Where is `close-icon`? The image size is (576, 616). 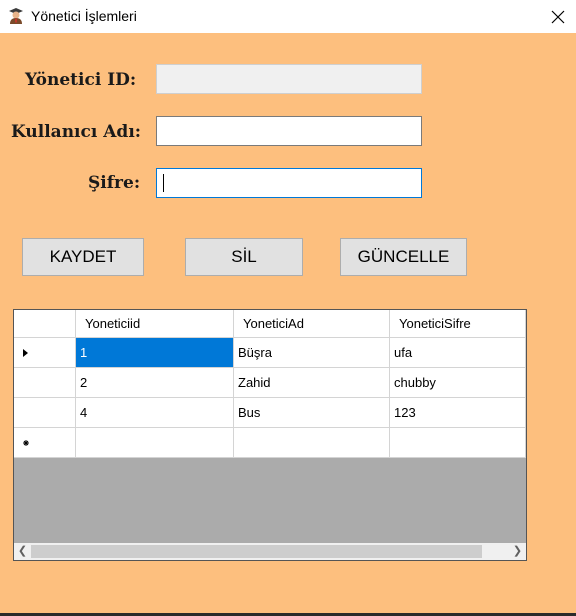
close-icon is located at coordinates (558, 17).